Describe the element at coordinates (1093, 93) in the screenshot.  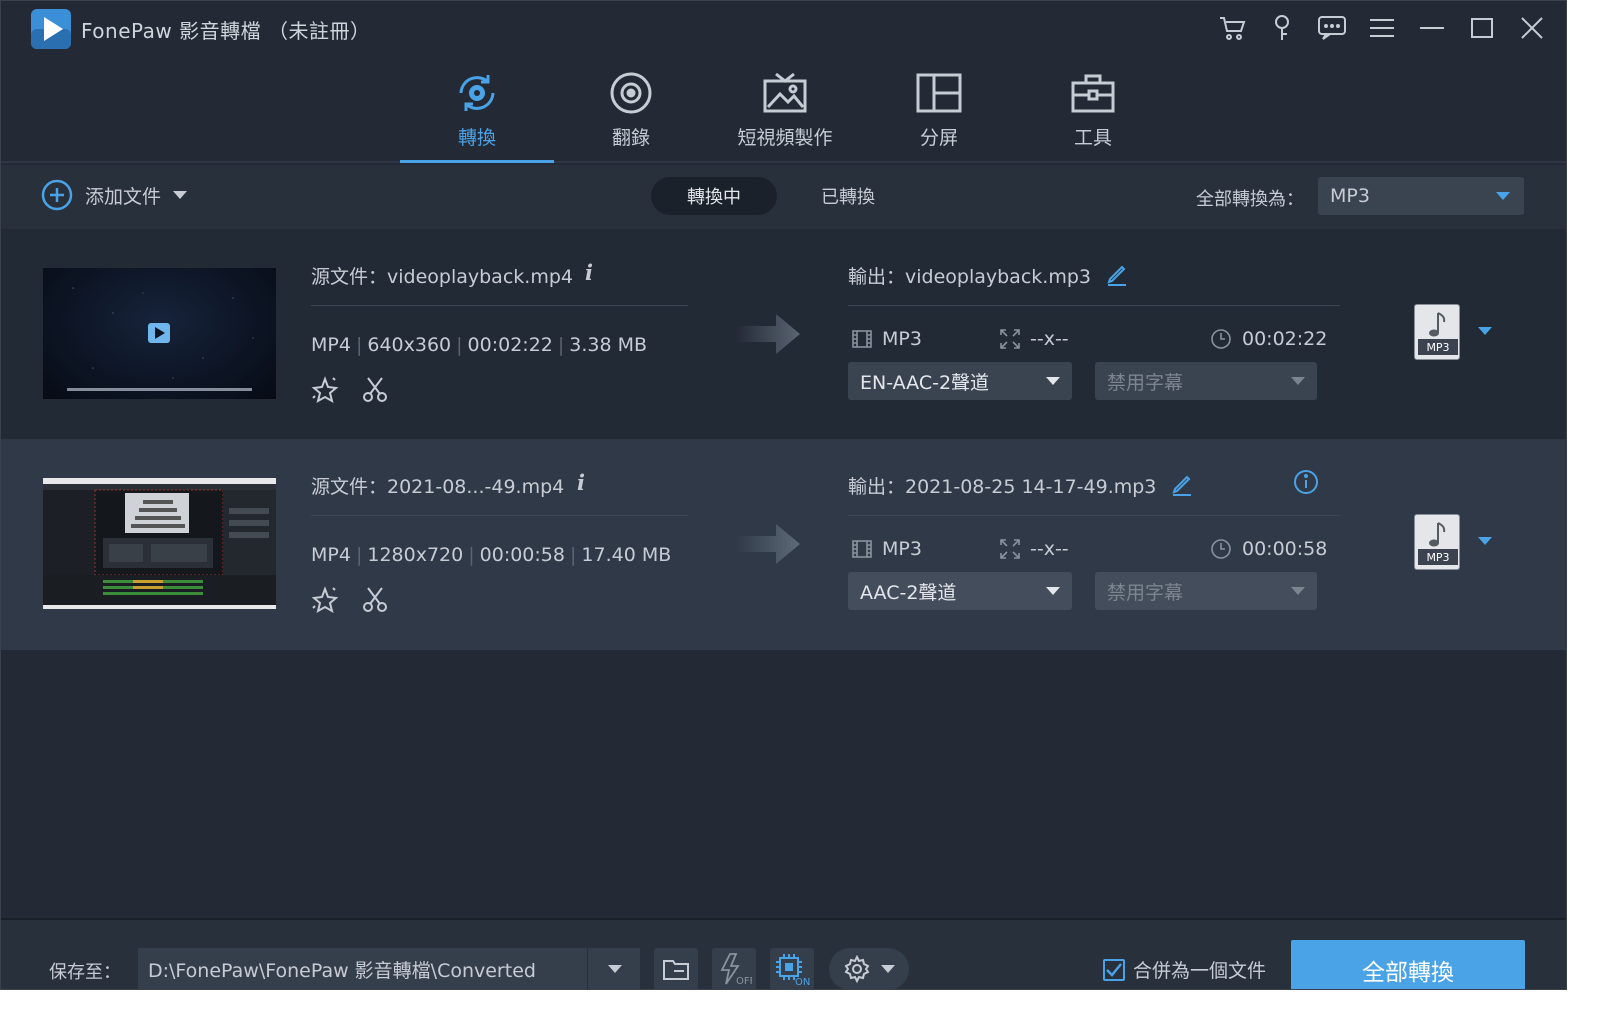
I see `toolbox-icon` at that location.